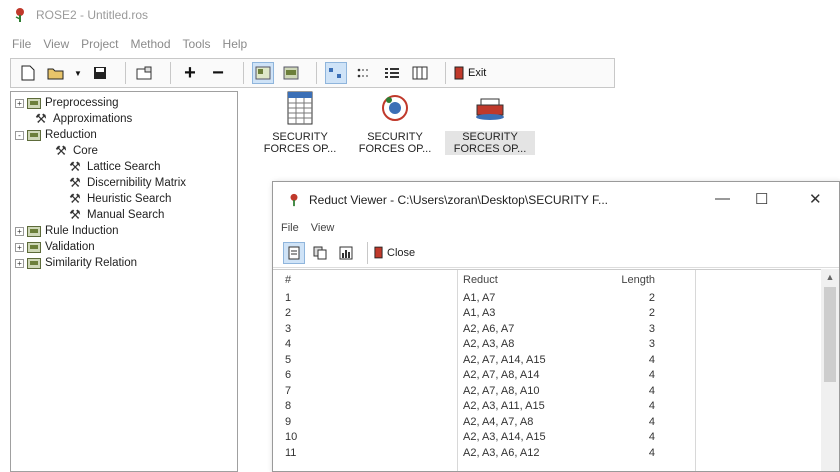  I want to click on properties-icon, so click(144, 73).